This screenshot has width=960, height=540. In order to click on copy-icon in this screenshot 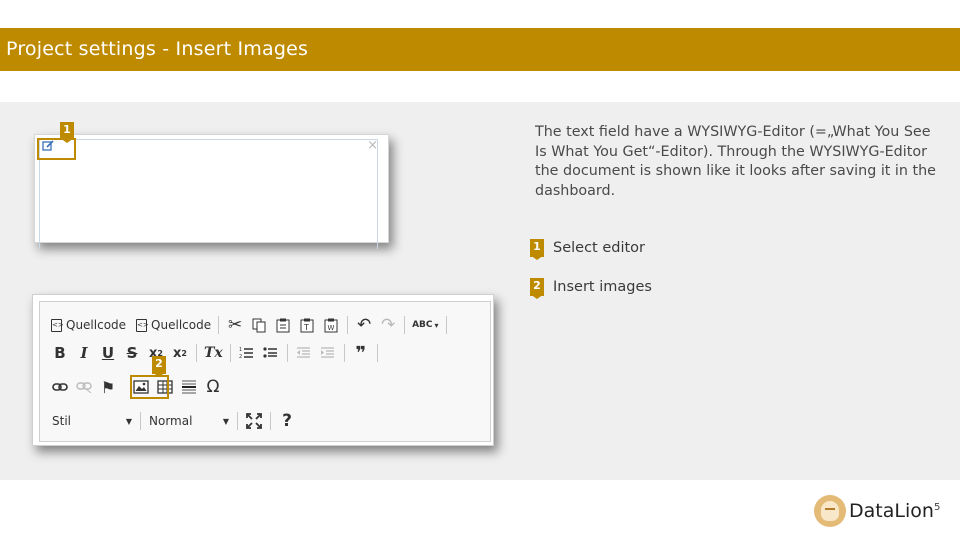, I will do `click(259, 325)`.